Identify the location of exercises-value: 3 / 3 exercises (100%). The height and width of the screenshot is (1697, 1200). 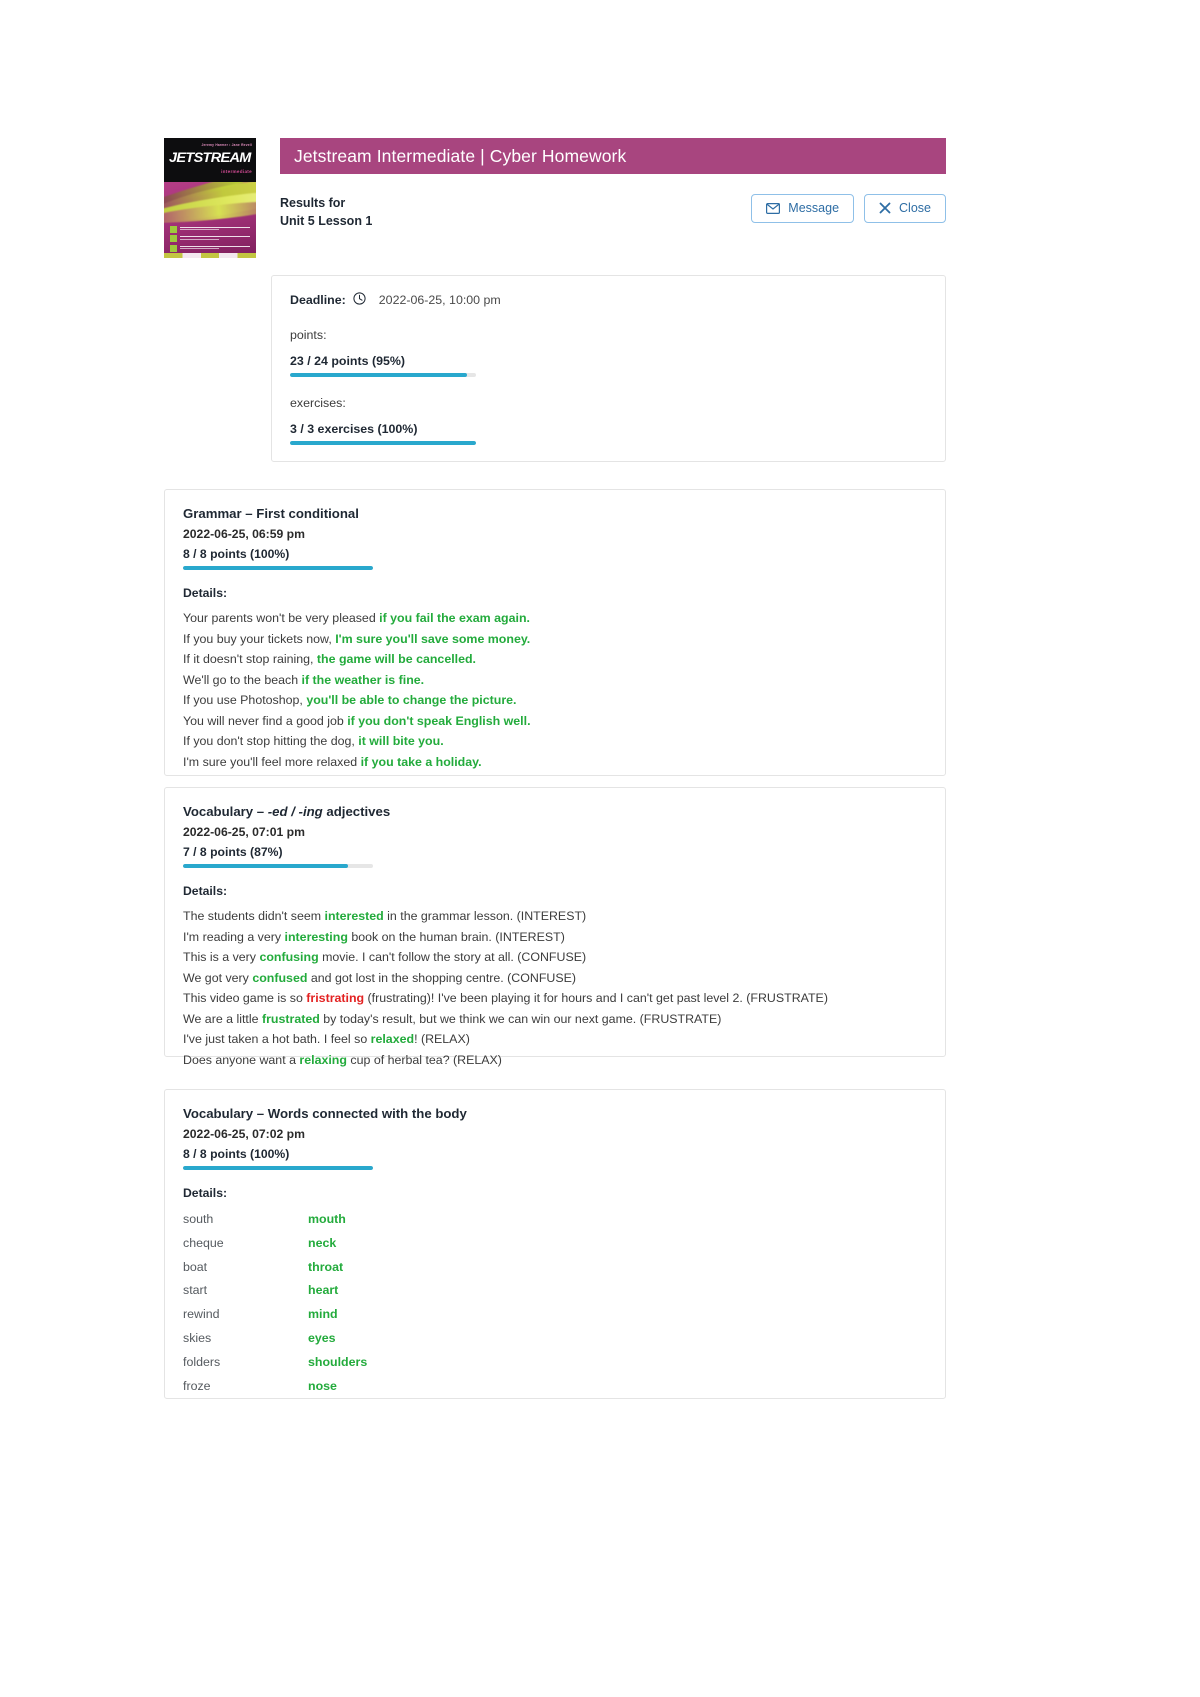
(354, 429).